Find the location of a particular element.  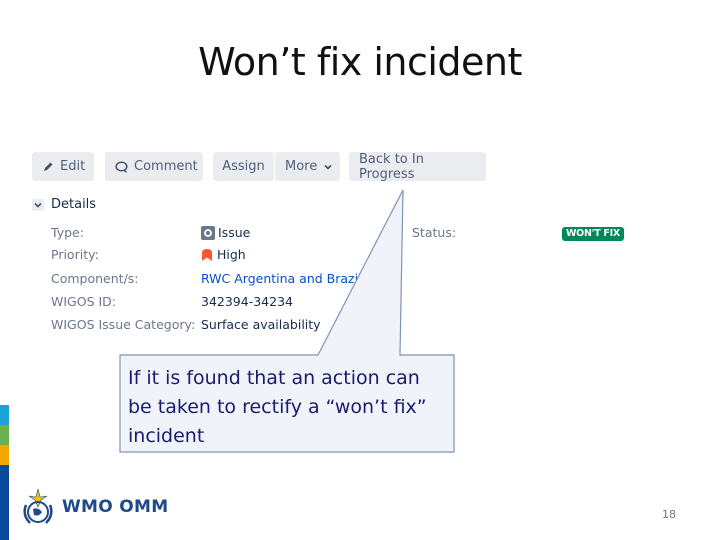

brand-stripe-blue is located at coordinates (4, 502).